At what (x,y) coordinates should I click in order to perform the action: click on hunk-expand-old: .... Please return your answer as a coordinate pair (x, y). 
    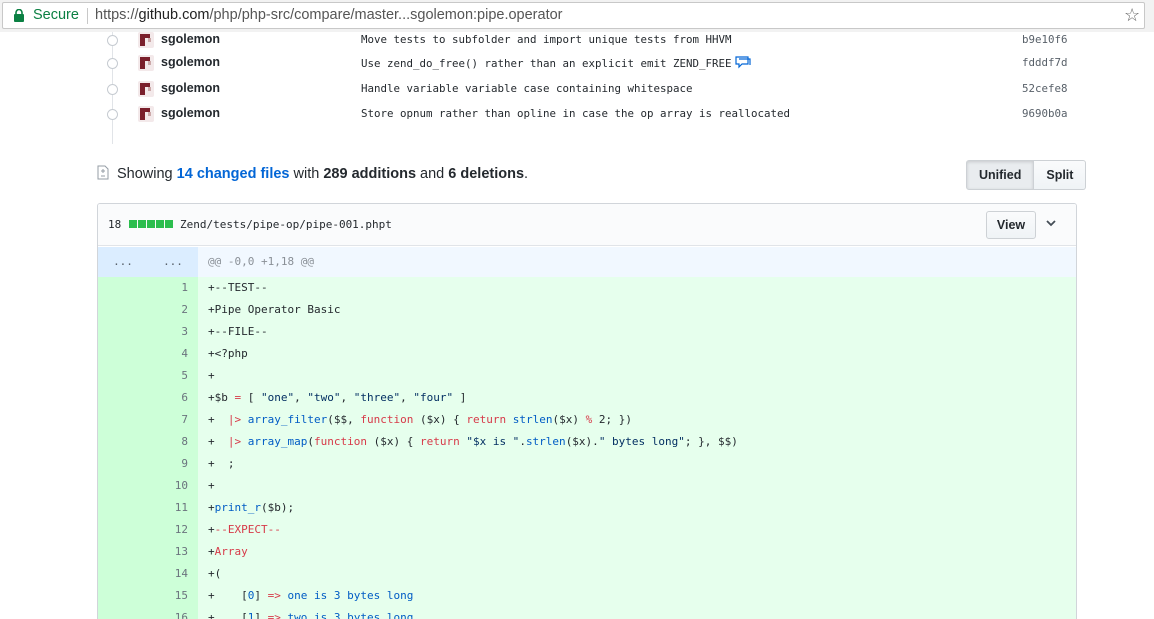
    Looking at the image, I should click on (123, 262).